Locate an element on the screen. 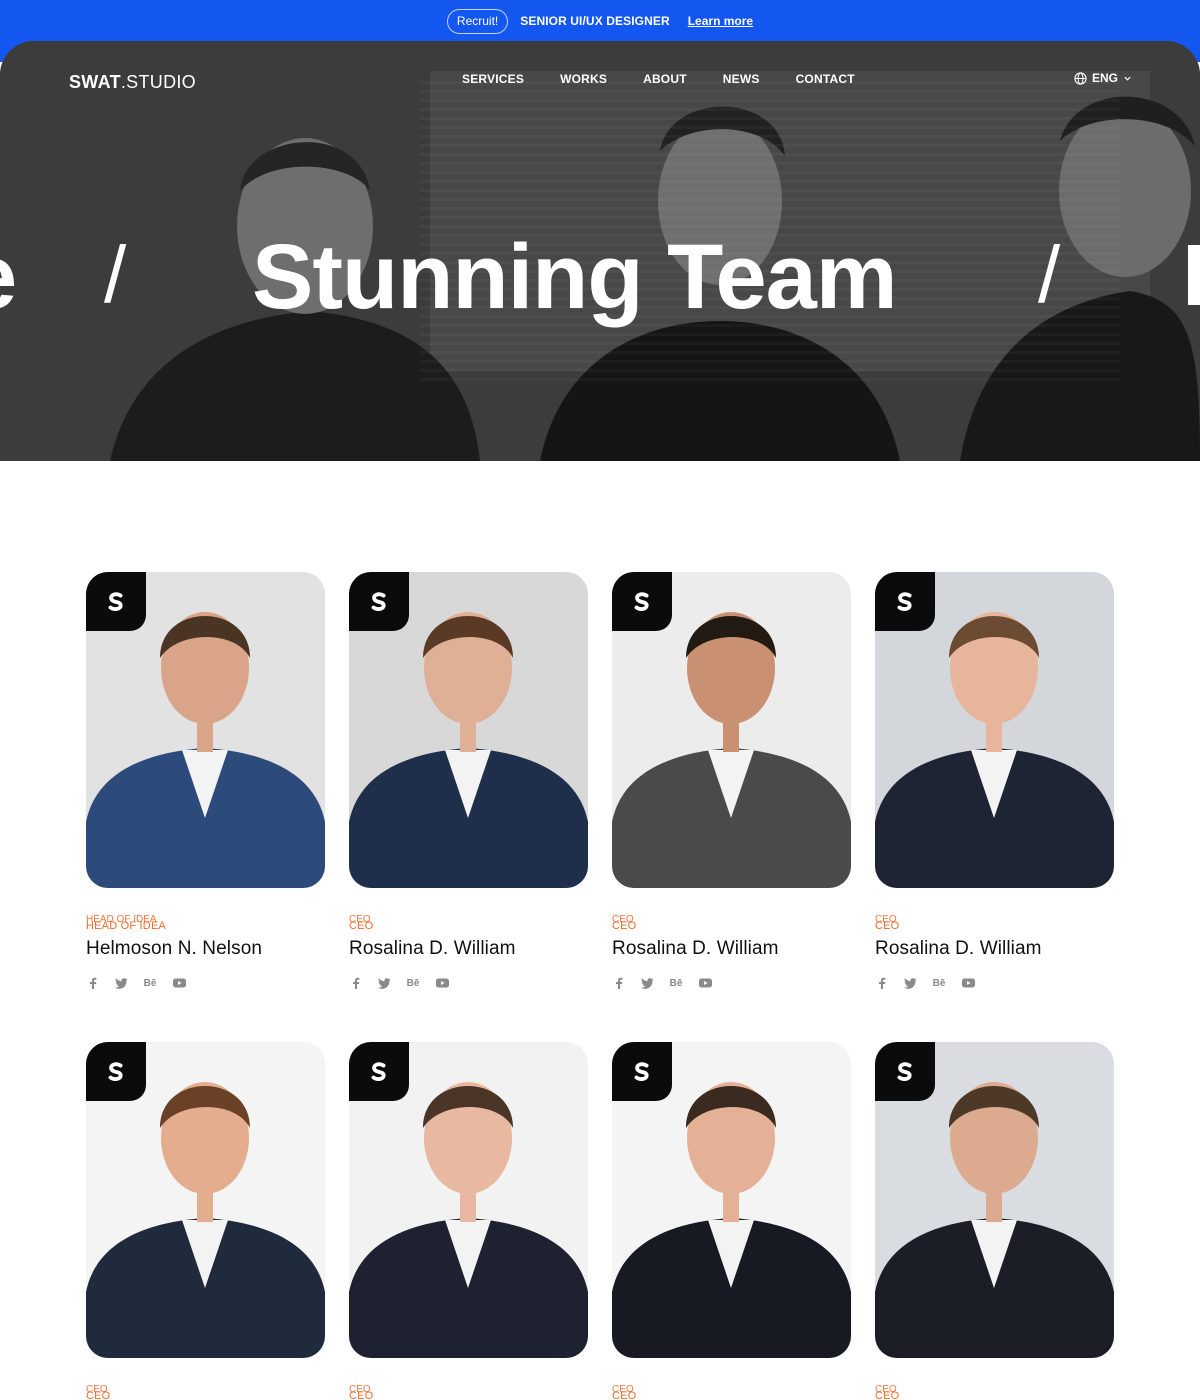 The height and width of the screenshot is (1400, 1200). member-name: Helmoson N. Nelson is located at coordinates (205, 949).